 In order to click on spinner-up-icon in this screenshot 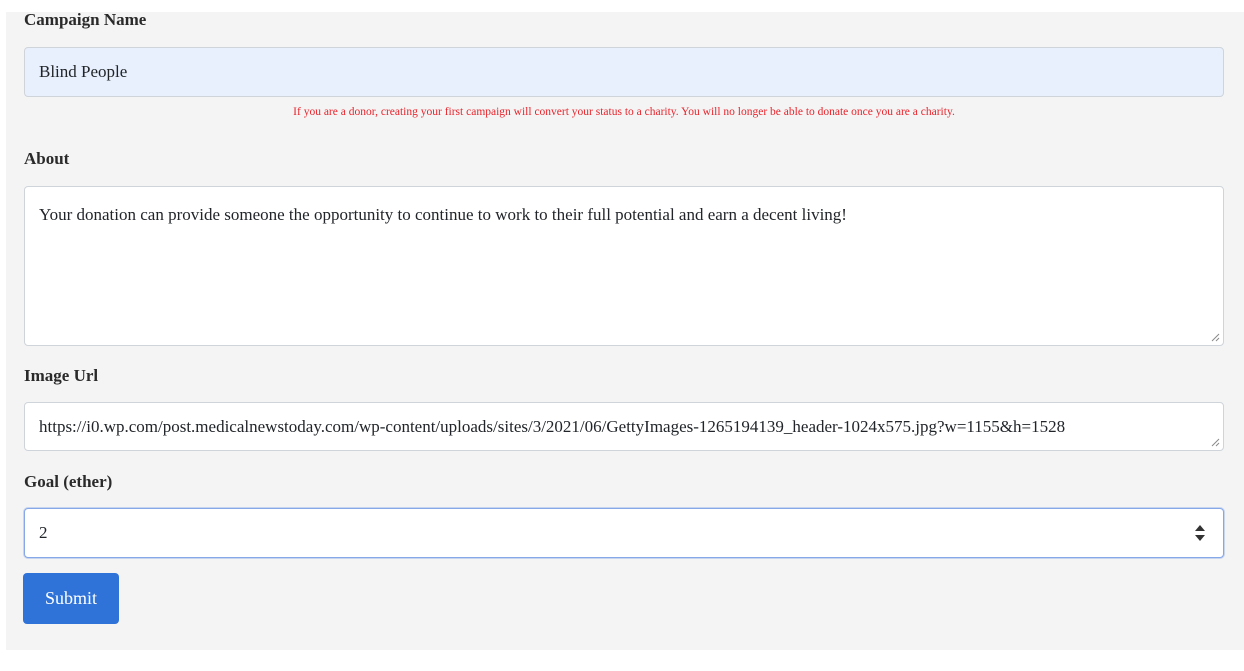, I will do `click(1200, 528)`.